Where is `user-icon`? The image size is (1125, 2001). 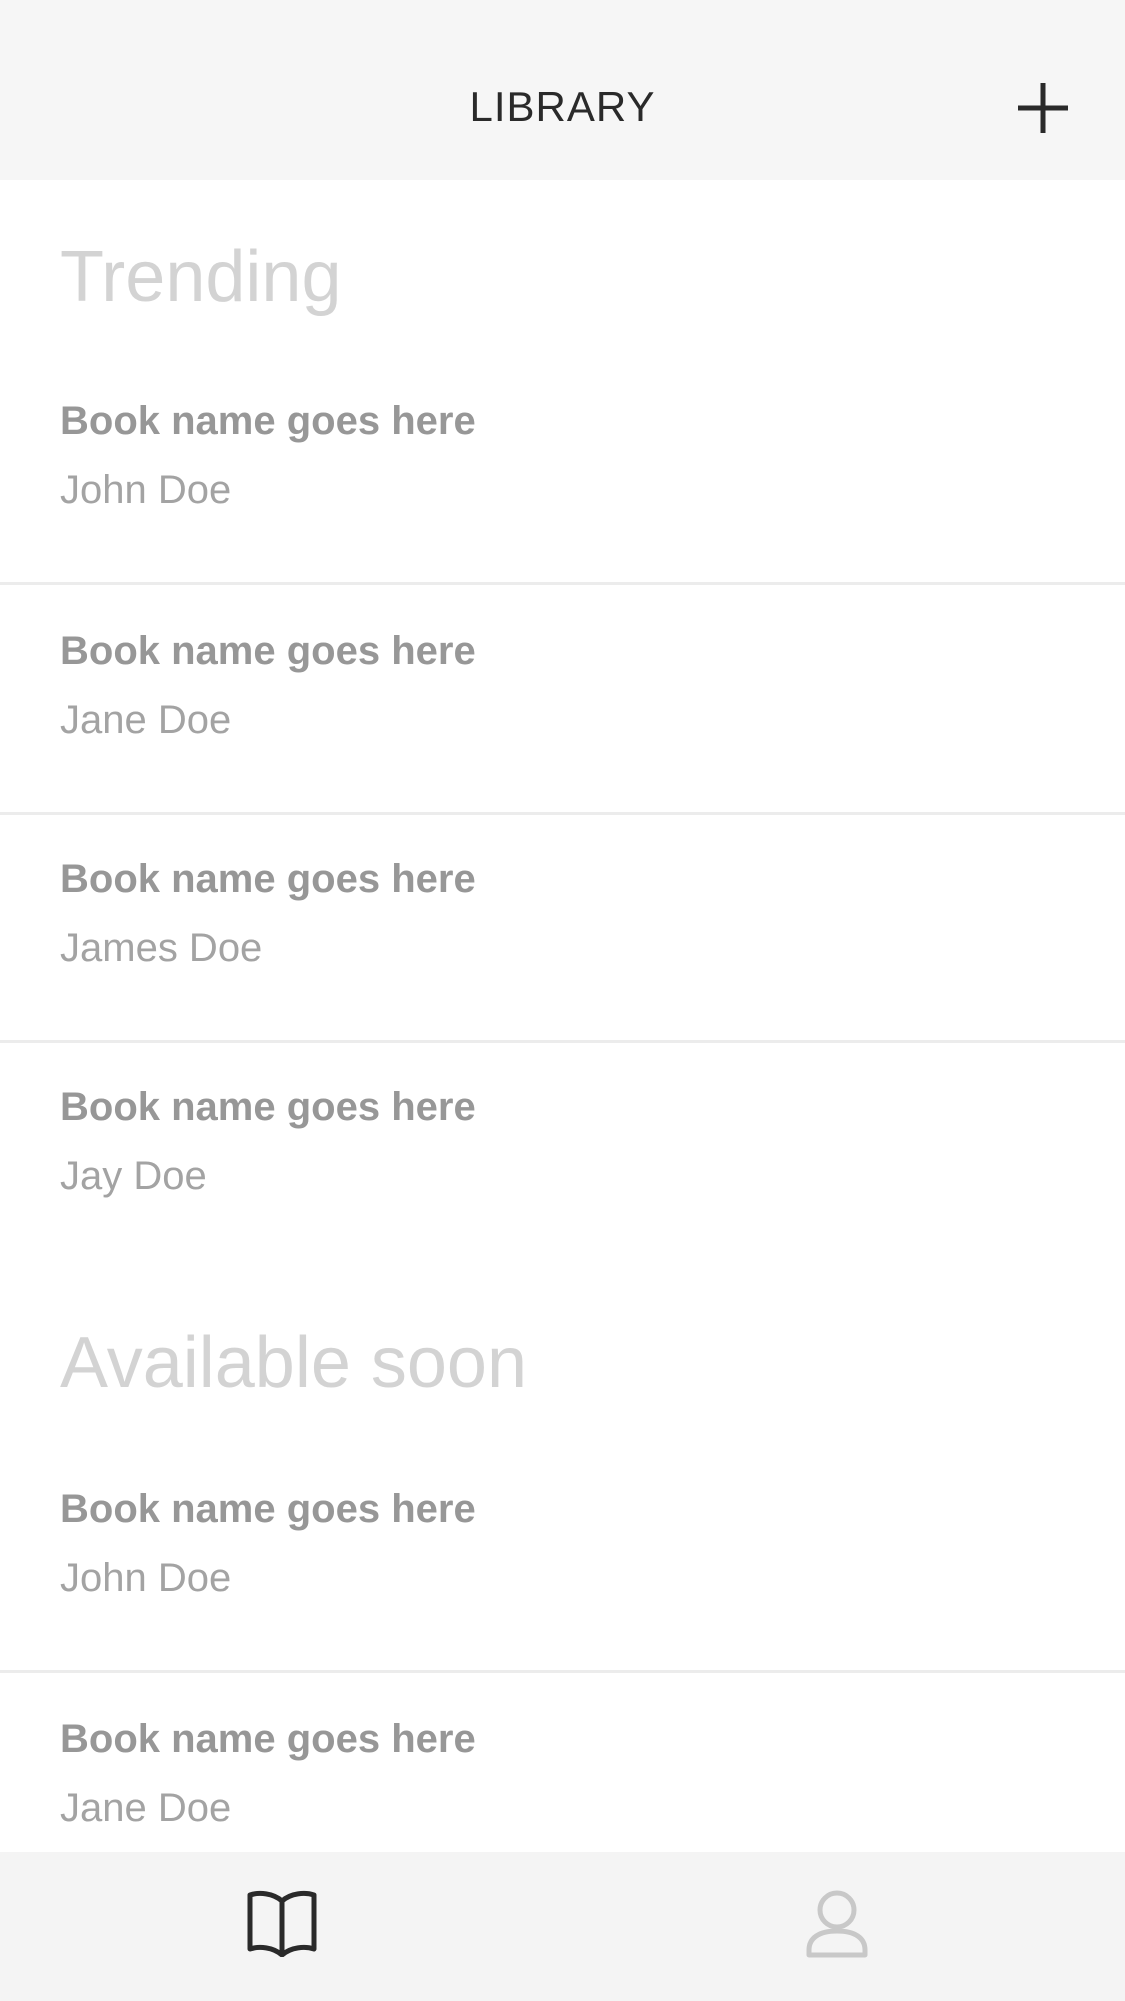
user-icon is located at coordinates (837, 1924).